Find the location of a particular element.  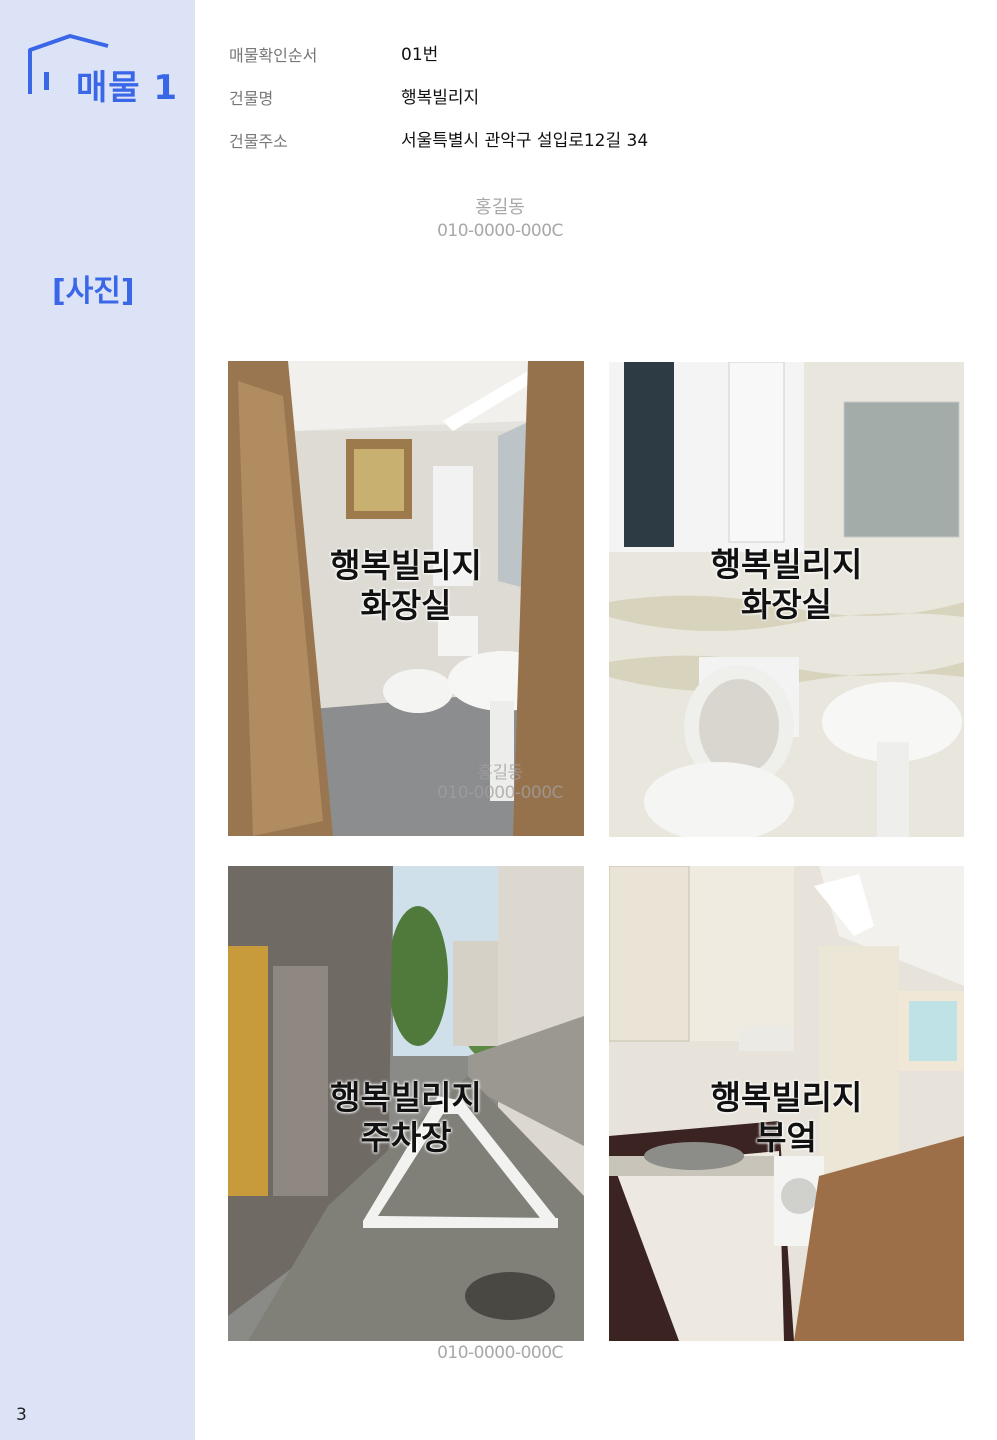

watermark-phone: 010-0000-000C is located at coordinates (500, 793).